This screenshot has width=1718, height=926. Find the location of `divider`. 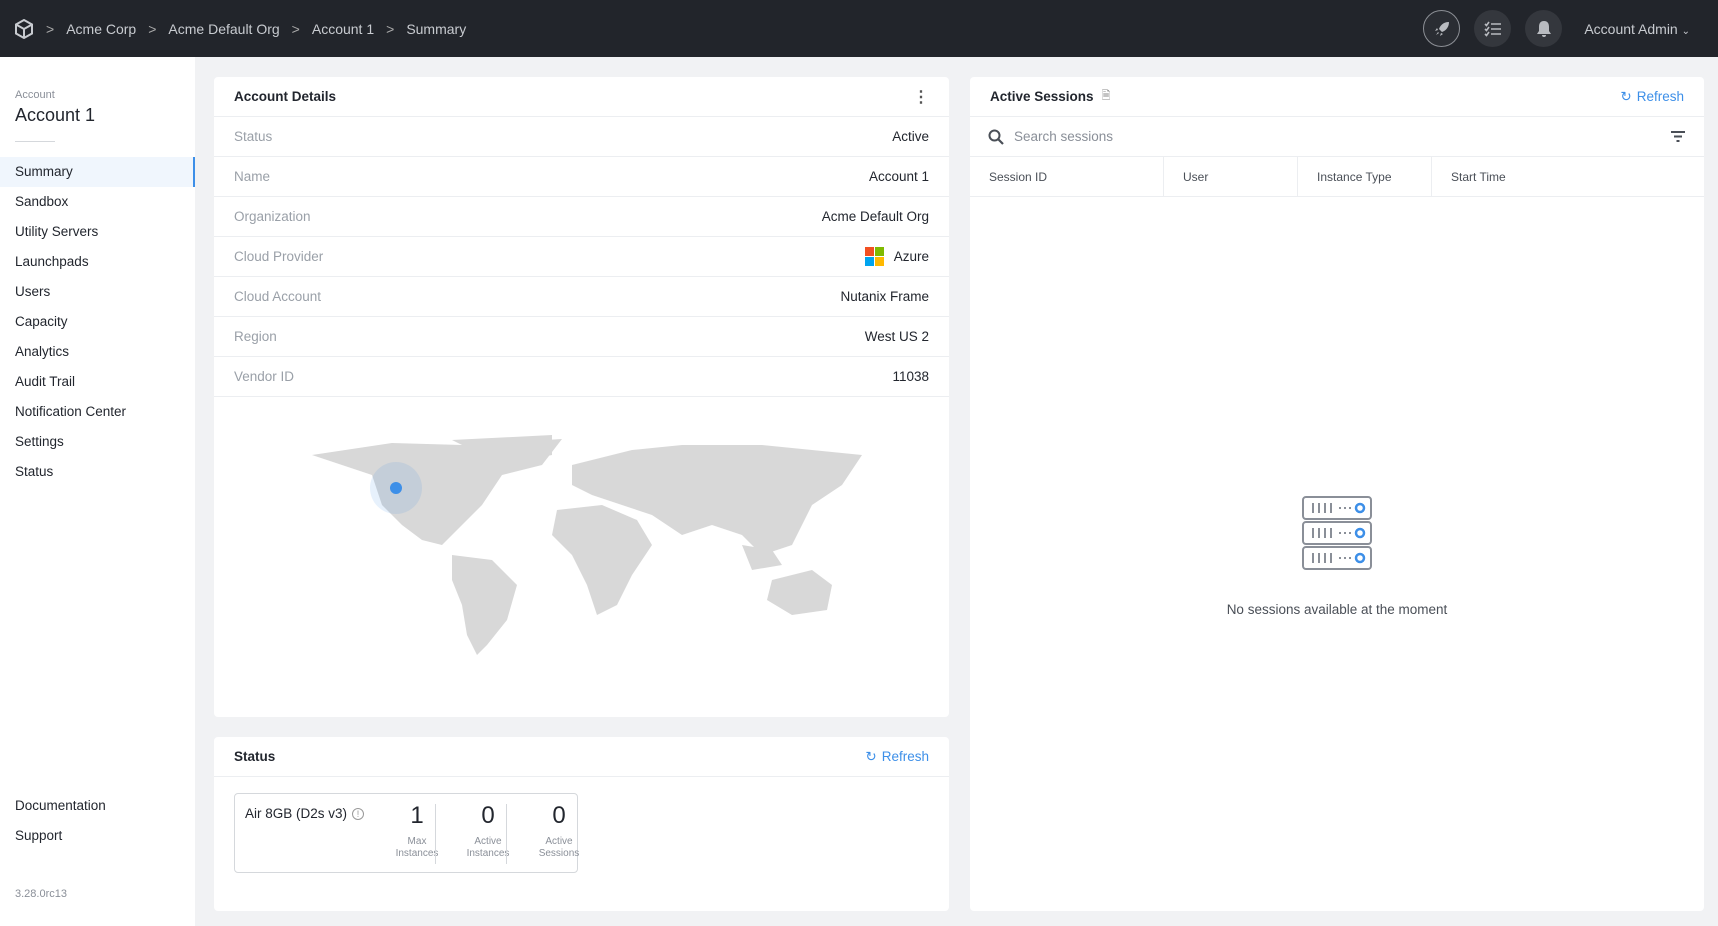

divider is located at coordinates (35, 141).